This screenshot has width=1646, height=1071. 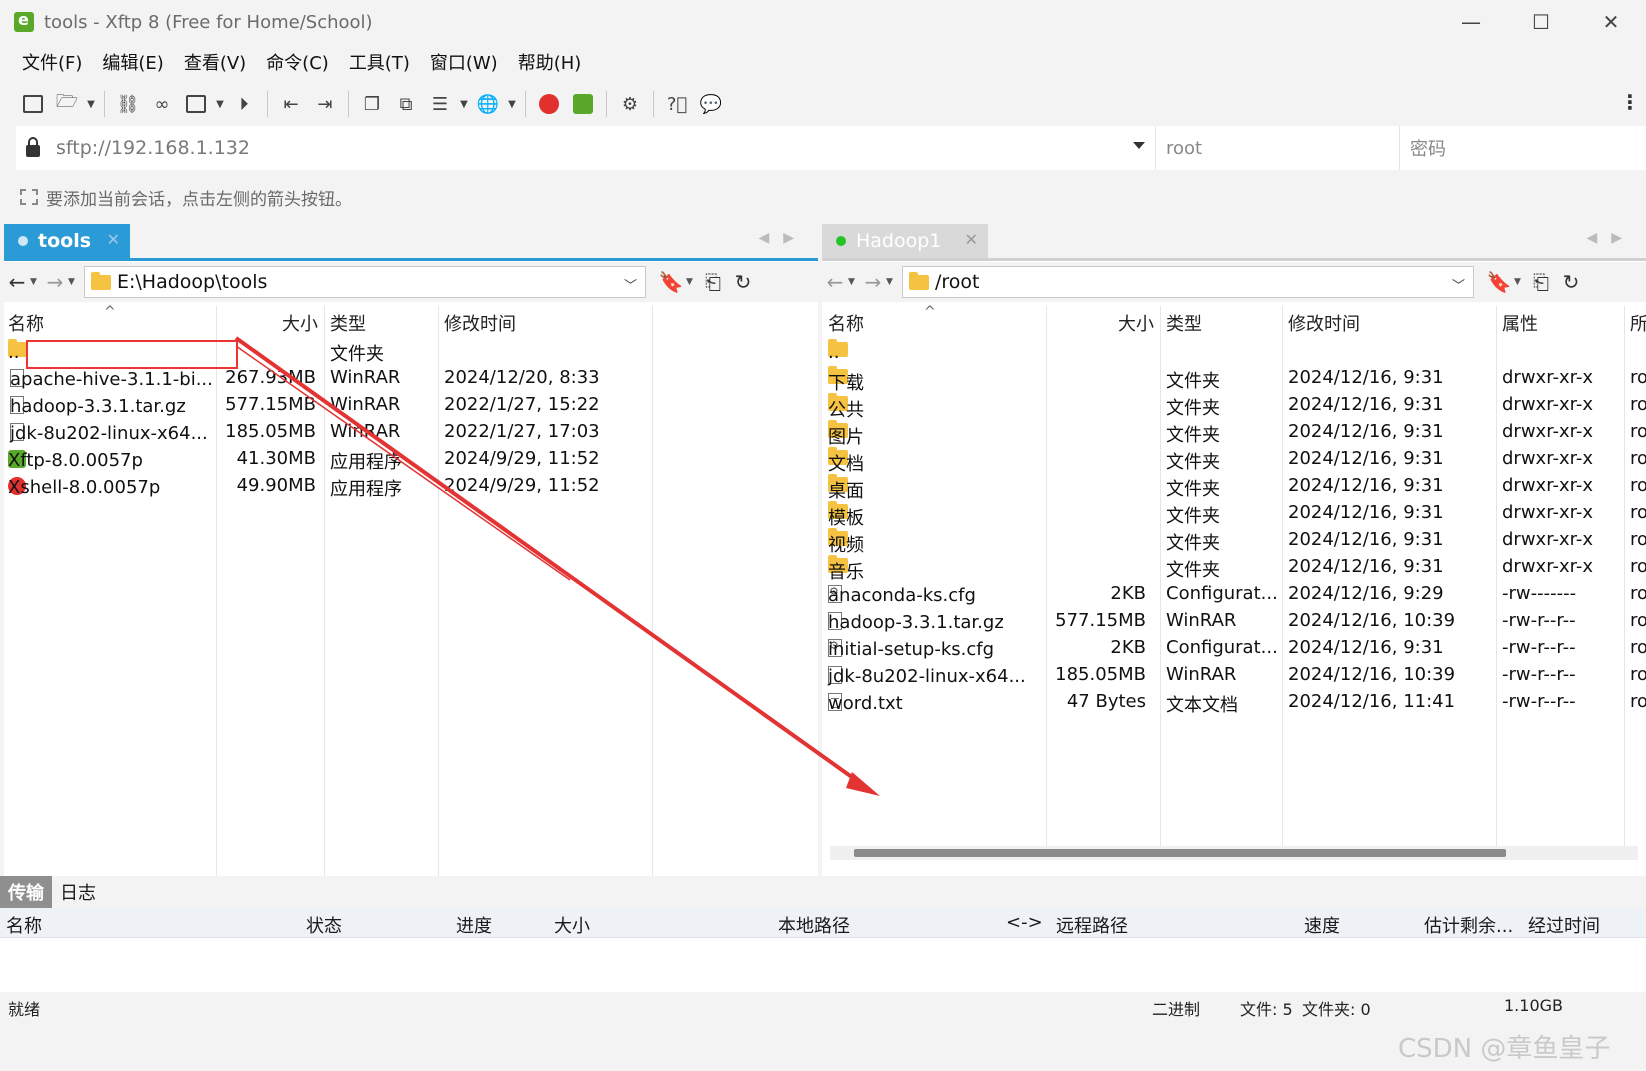 What do you see at coordinates (1234, 514) in the screenshot?
I see `table-row: 模板 文件夹 2024/12/16, 9:31 drwxr-xr-x ro` at bounding box center [1234, 514].